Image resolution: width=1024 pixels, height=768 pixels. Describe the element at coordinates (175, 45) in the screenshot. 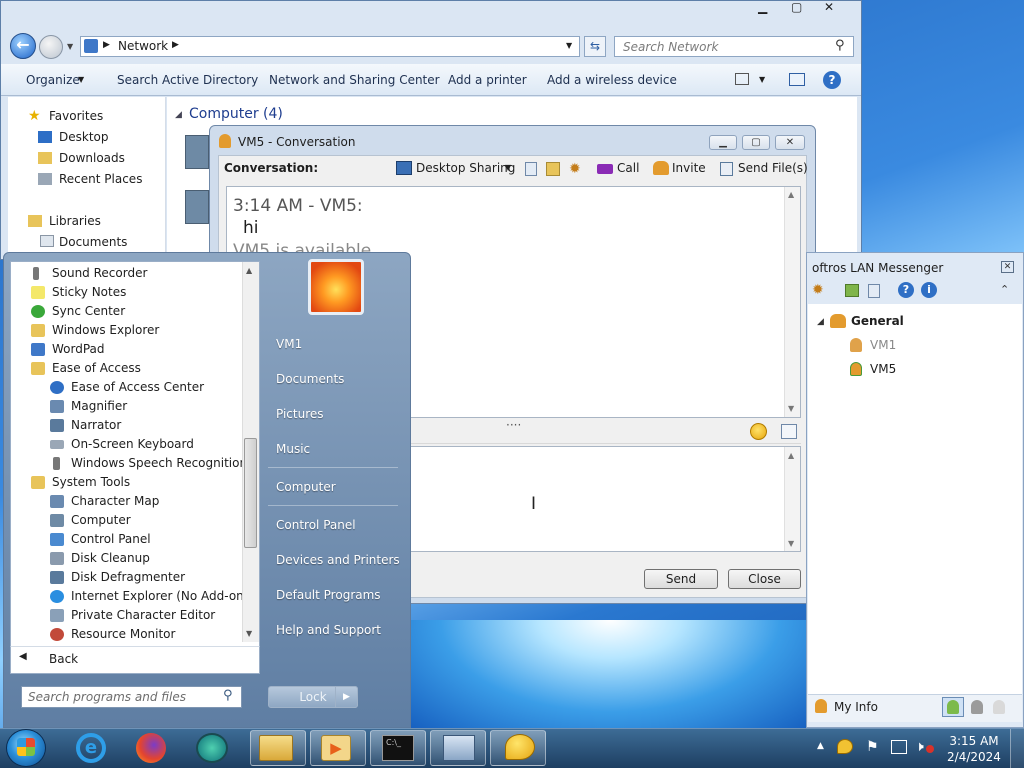

I see `breadcrumb-chevron-icon: ▶` at that location.